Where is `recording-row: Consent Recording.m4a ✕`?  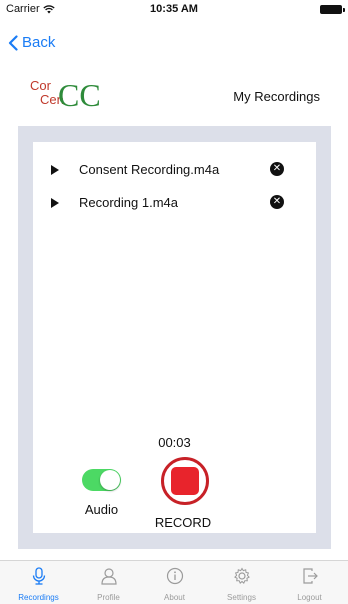 recording-row: Consent Recording.m4a ✕ is located at coordinates (174, 170).